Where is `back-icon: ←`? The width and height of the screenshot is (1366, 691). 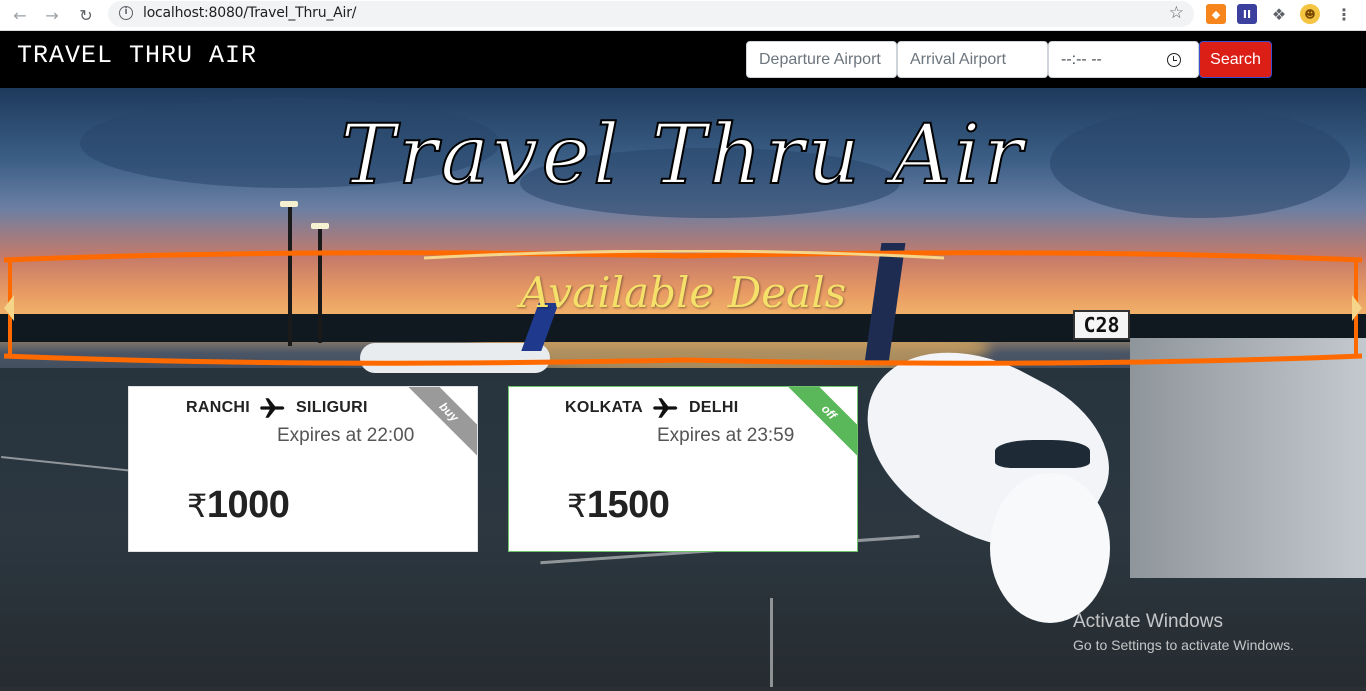
back-icon: ← is located at coordinates (20, 15).